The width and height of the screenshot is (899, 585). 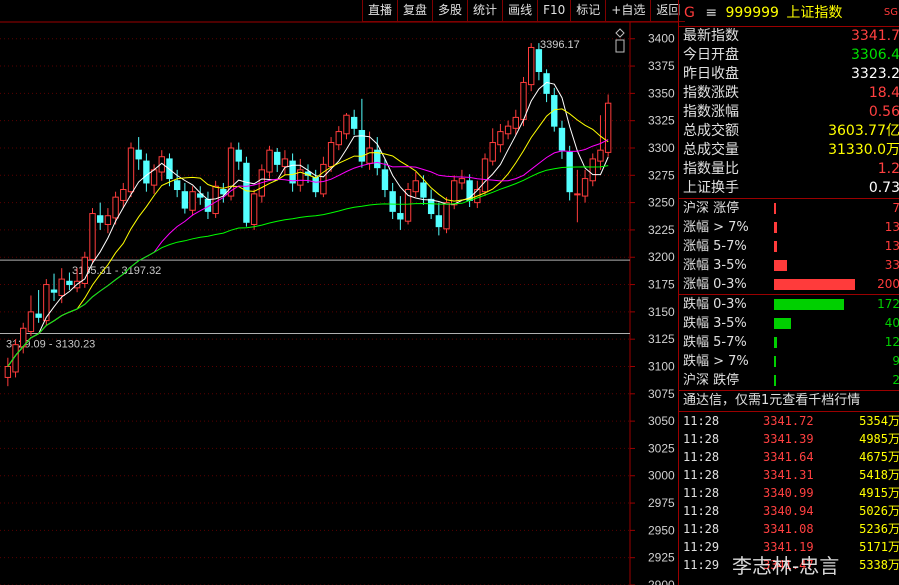 I want to click on stat-value: 3603.77亿, so click(x=863, y=131).